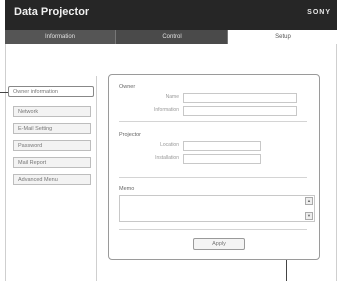 This screenshot has width=345, height=281. What do you see at coordinates (240, 98) in the screenshot?
I see `owner-name-field` at bounding box center [240, 98].